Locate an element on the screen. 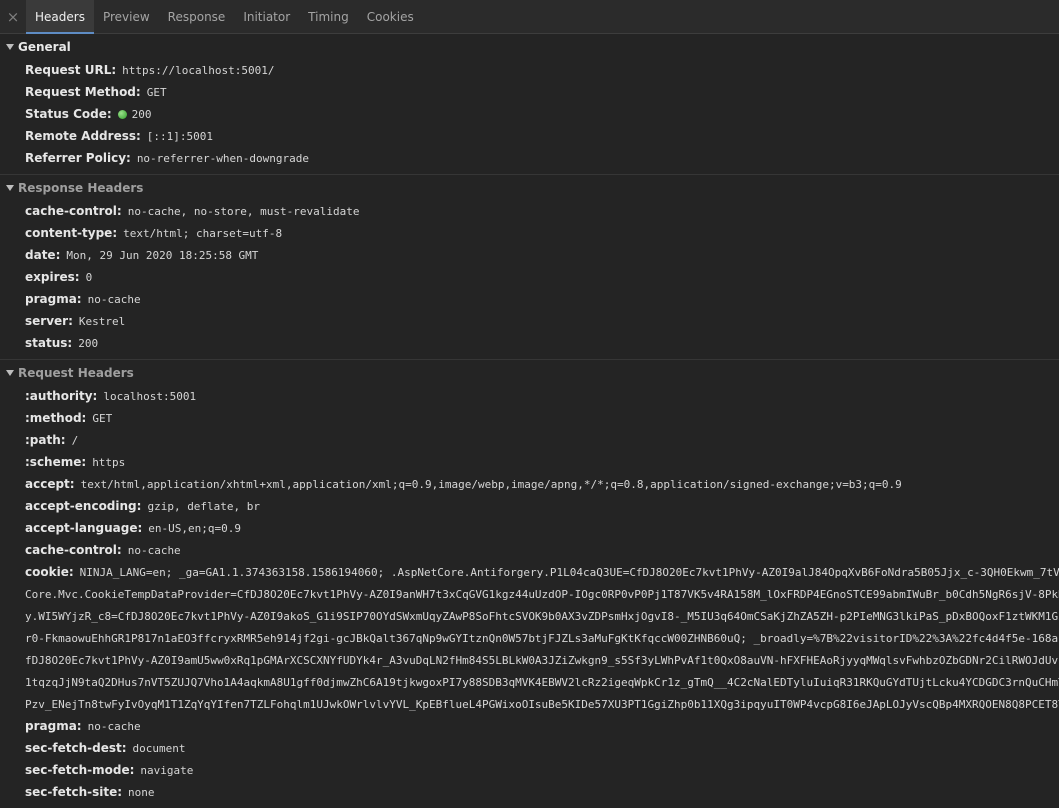 Image resolution: width=1059 pixels, height=808 pixels. header-value: none is located at coordinates (141, 792).